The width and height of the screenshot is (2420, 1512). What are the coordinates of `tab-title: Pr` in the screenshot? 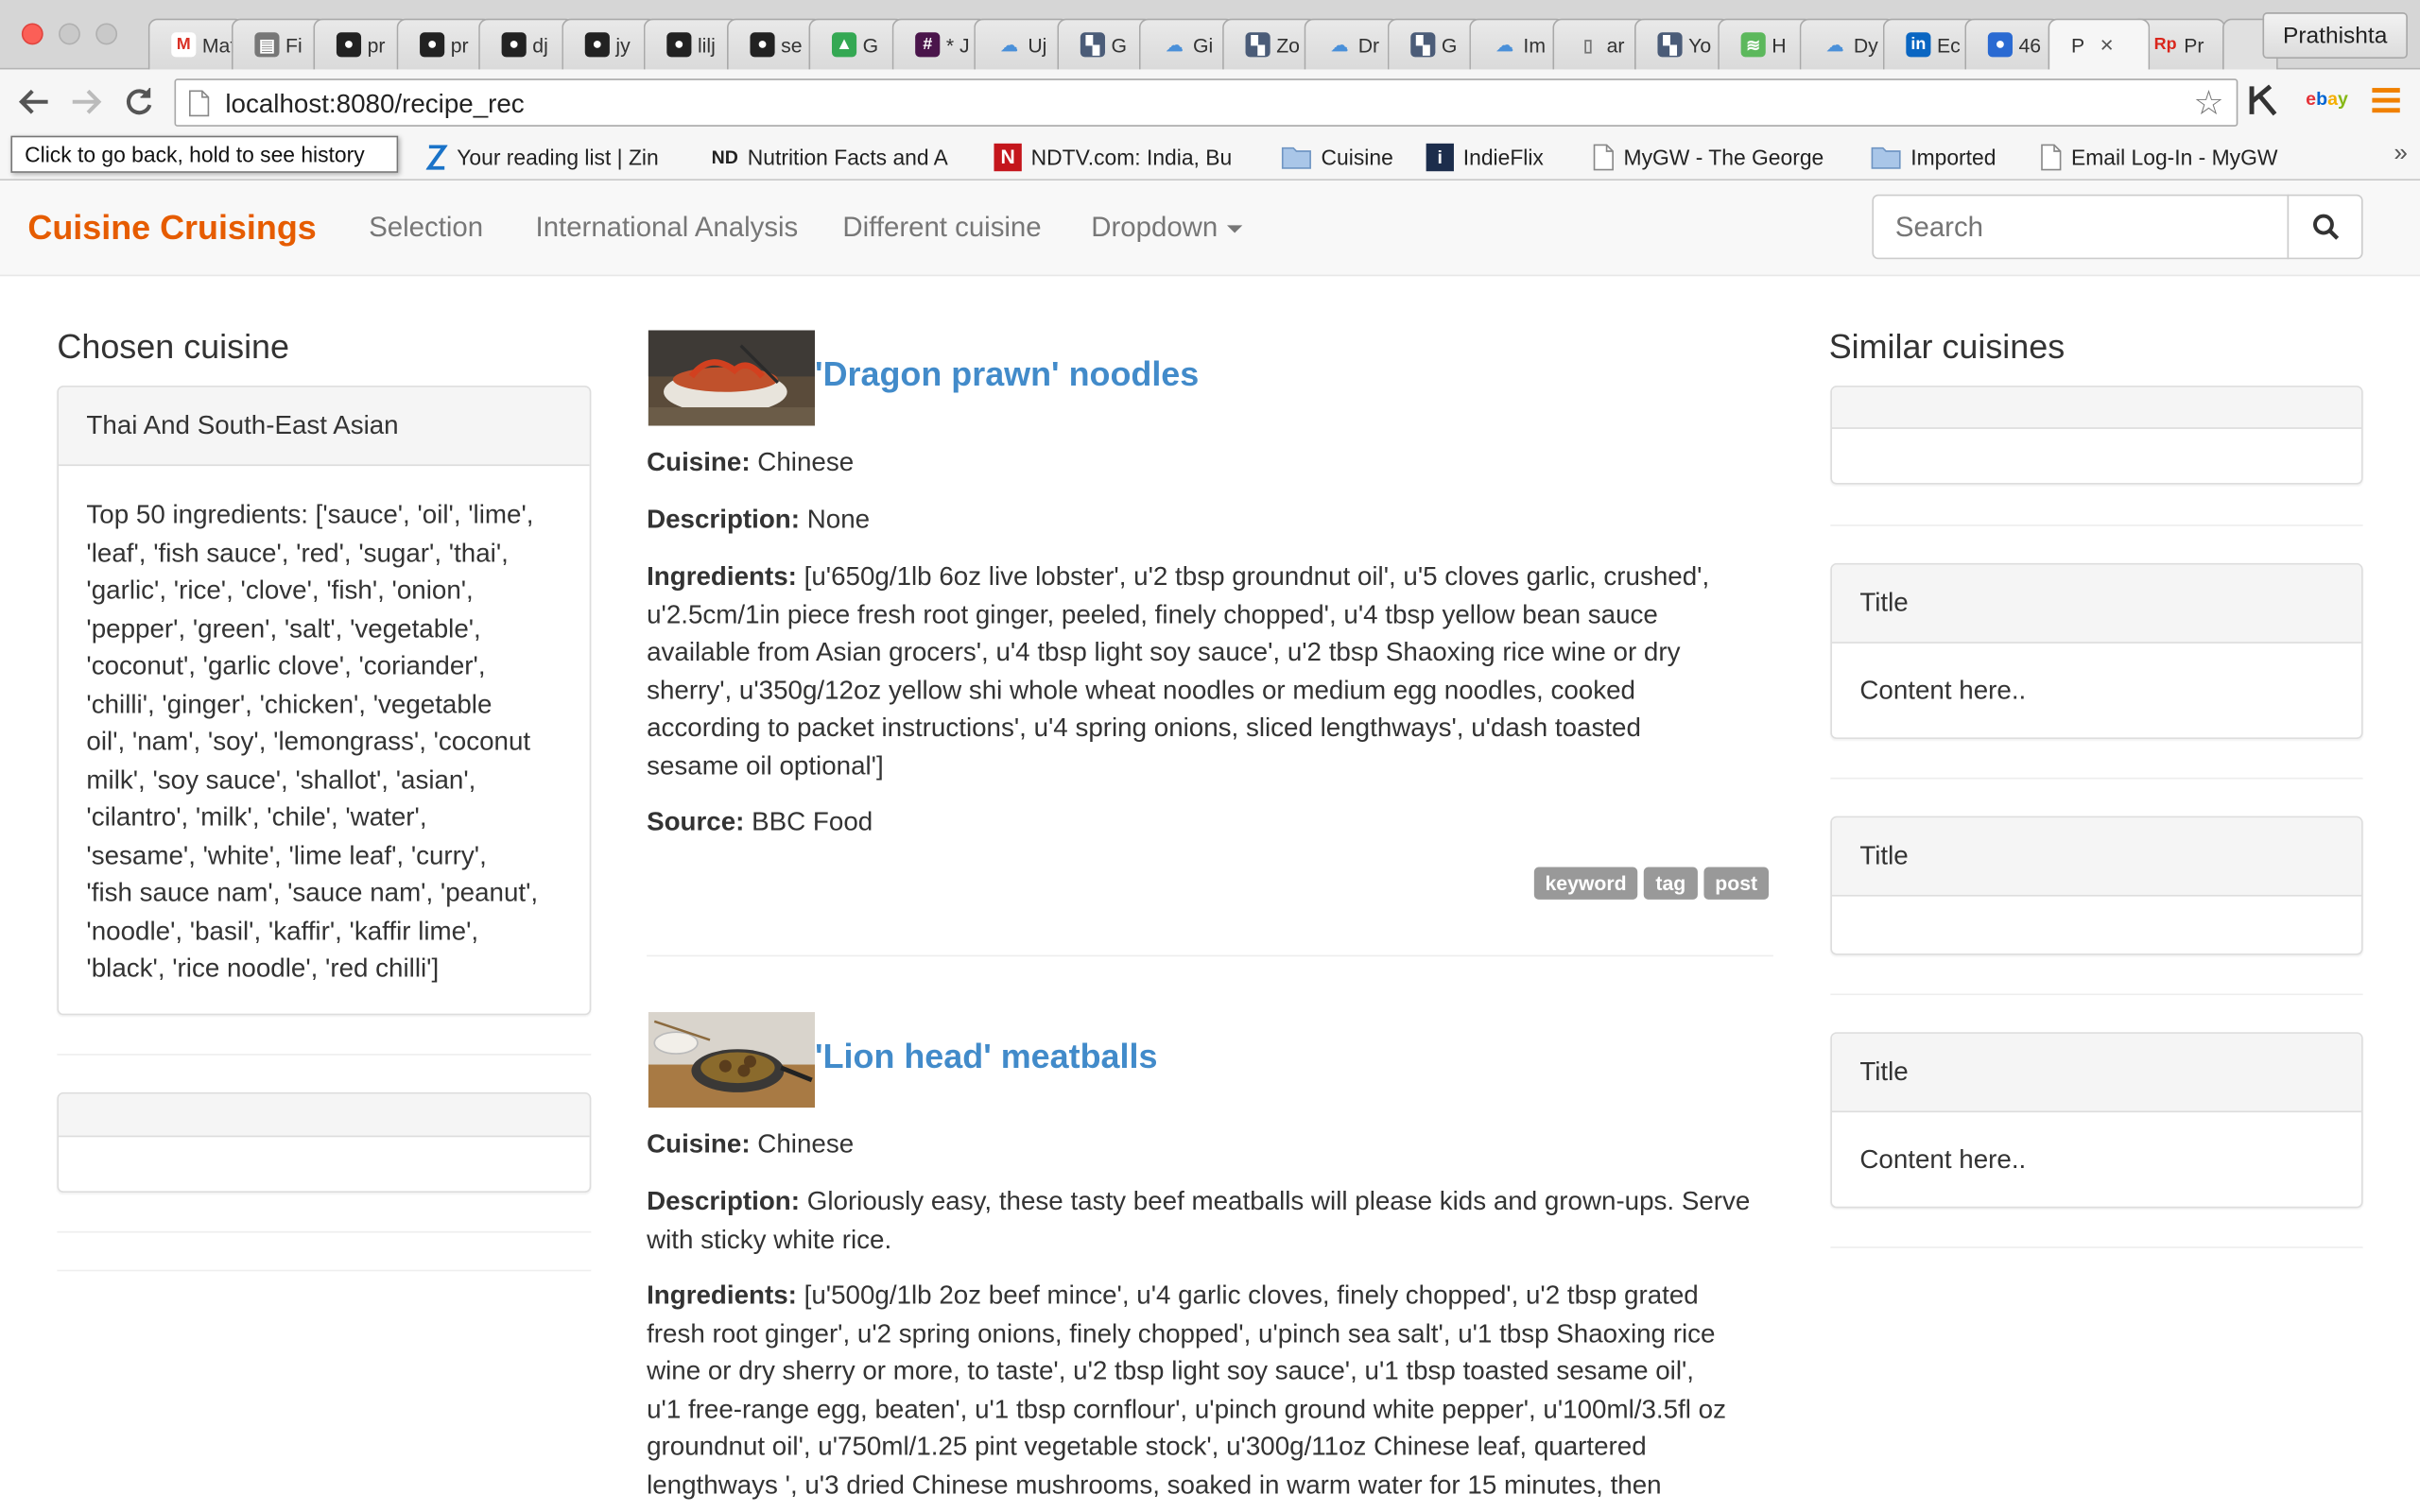 It's located at (2194, 45).